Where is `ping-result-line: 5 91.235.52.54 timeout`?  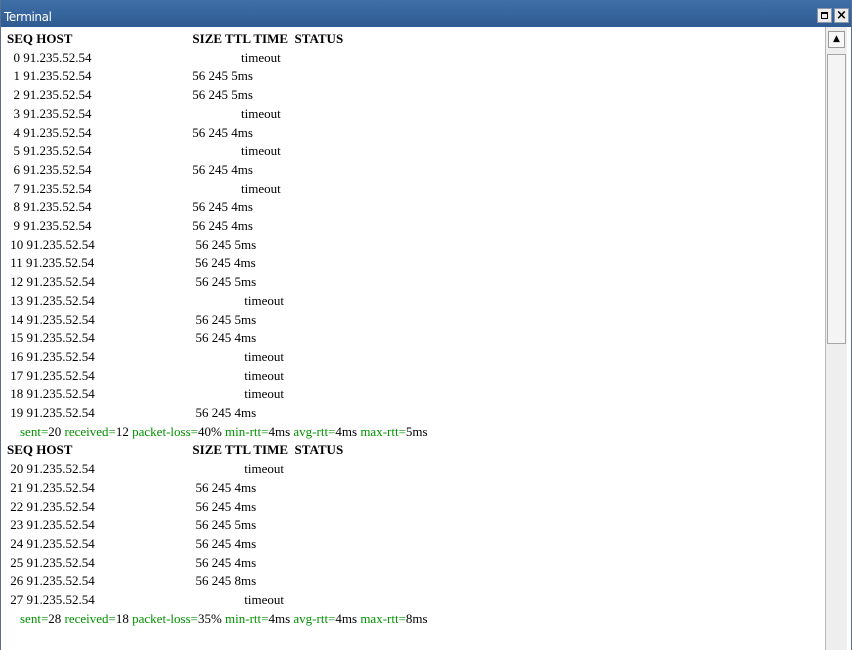
ping-result-line: 5 91.235.52.54 timeout is located at coordinates (144, 151).